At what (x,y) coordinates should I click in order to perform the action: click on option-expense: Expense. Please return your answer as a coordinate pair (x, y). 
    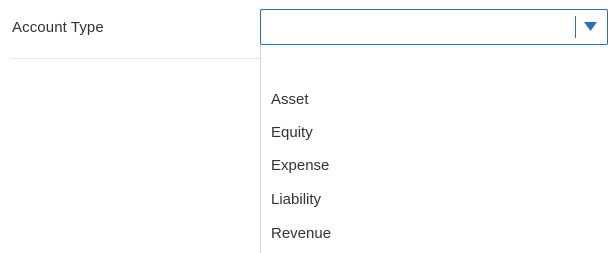
    Looking at the image, I should click on (436, 166).